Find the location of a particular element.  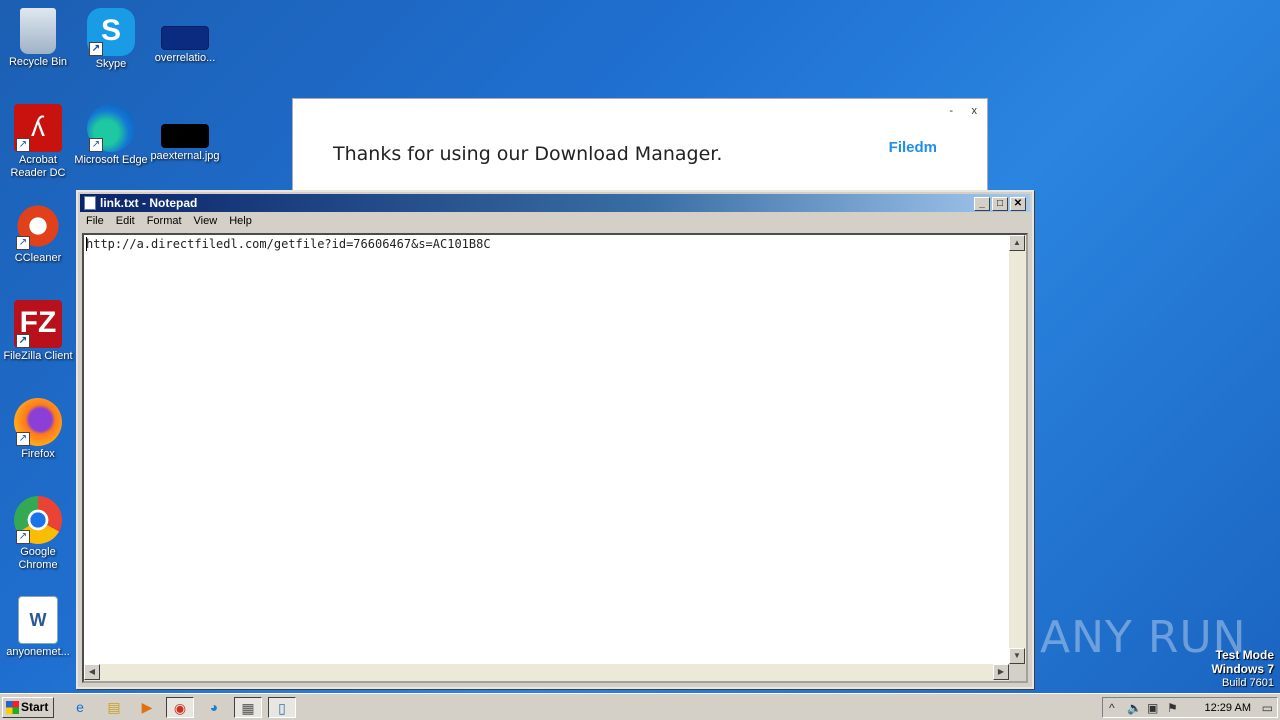

desktop-icon-acrobat: ʎ ↗ Acrobat Reader DC is located at coordinates (38, 142).